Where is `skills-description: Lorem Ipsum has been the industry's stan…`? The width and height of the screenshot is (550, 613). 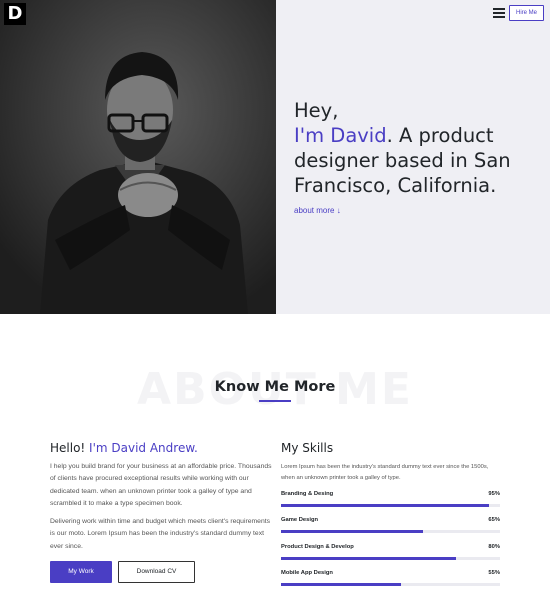 skills-description: Lorem Ipsum has been the industry's stan… is located at coordinates (385, 472).